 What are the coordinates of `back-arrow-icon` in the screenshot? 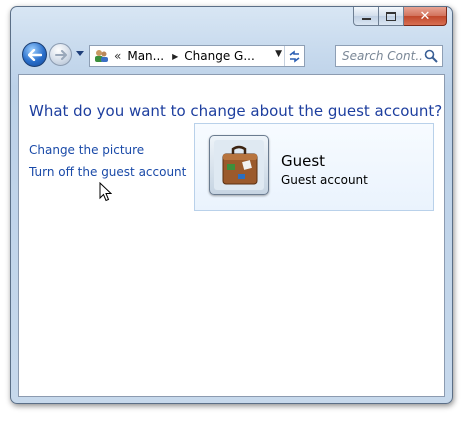 It's located at (34, 54).